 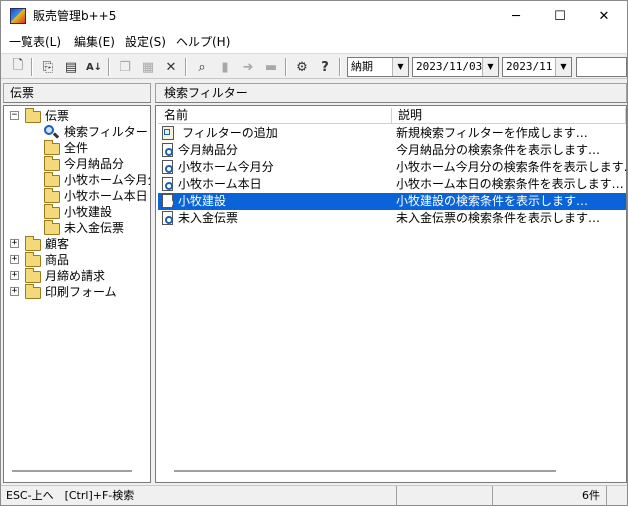 What do you see at coordinates (604, 16) in the screenshot?
I see `close-button: ✕` at bounding box center [604, 16].